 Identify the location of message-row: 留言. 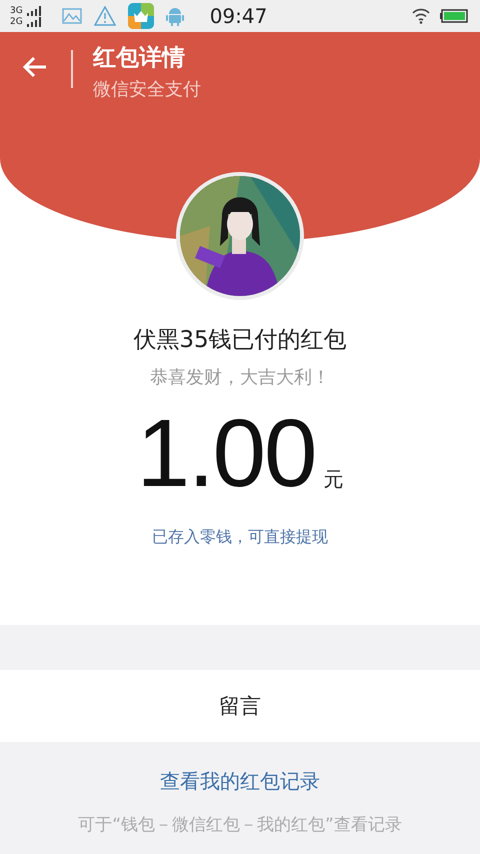
(240, 706).